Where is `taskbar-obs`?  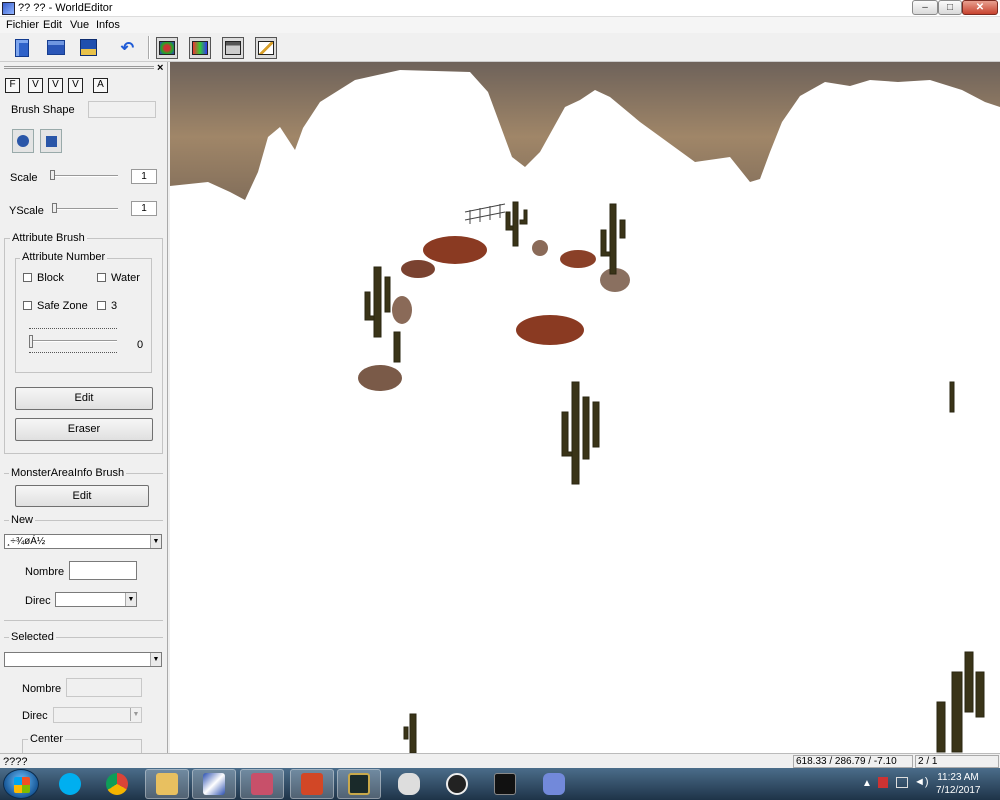 taskbar-obs is located at coordinates (457, 784).